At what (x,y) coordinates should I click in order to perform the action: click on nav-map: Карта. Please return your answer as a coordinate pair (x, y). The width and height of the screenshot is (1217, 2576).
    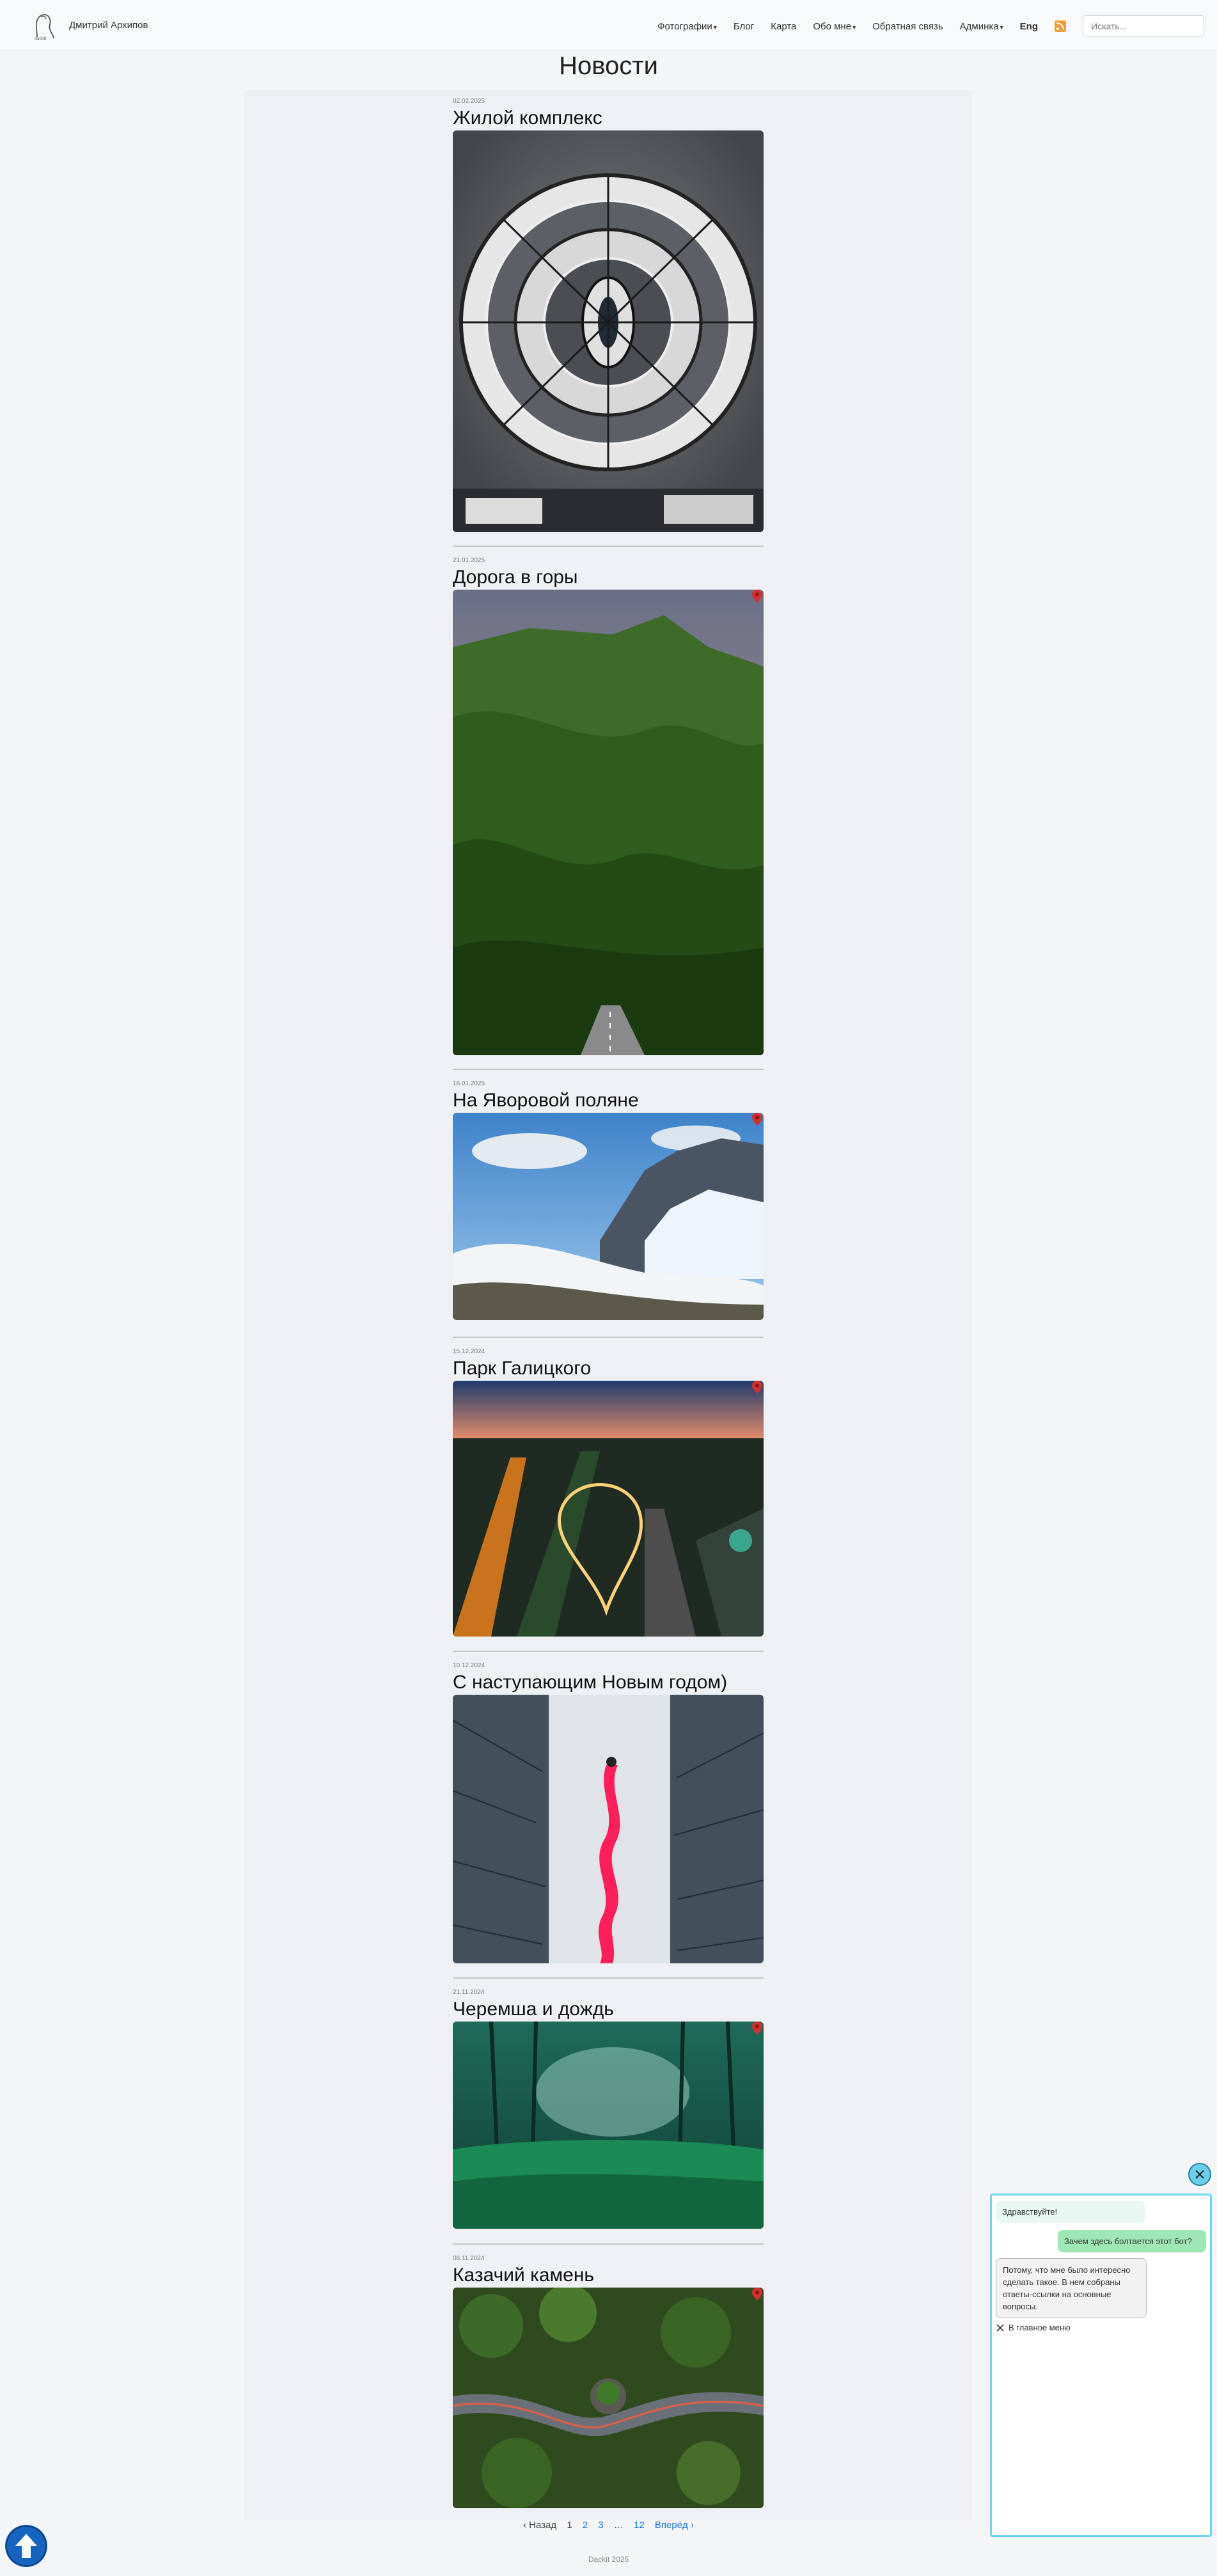
    Looking at the image, I should click on (783, 26).